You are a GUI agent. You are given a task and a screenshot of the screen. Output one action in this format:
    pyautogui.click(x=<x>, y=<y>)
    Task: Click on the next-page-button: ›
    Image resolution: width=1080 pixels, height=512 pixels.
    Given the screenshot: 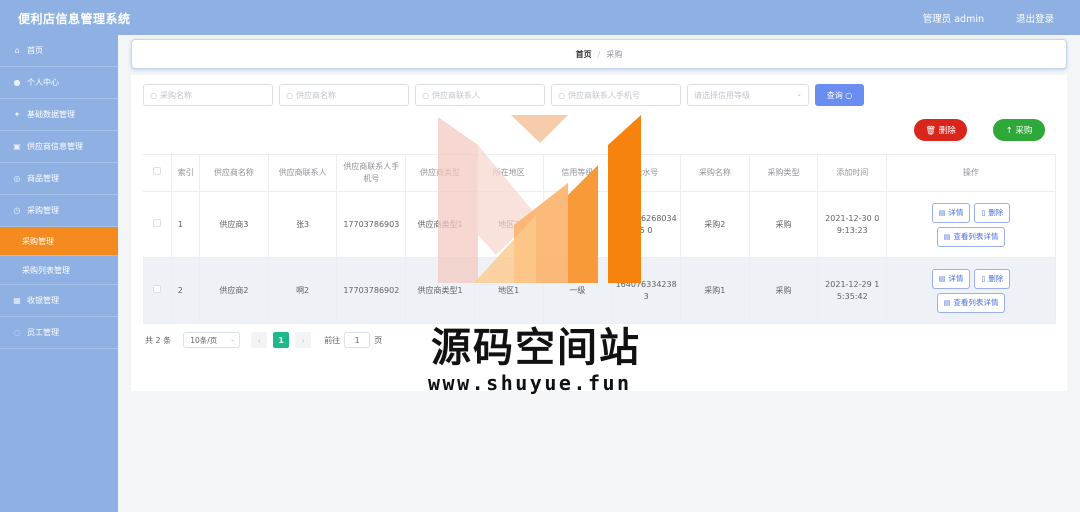 What is the action you would take?
    pyautogui.click(x=303, y=340)
    